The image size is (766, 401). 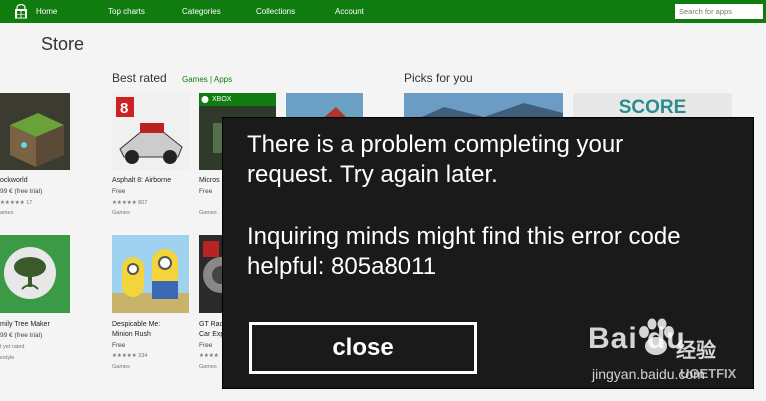 What do you see at coordinates (63, 44) in the screenshot?
I see `page-title: Store` at bounding box center [63, 44].